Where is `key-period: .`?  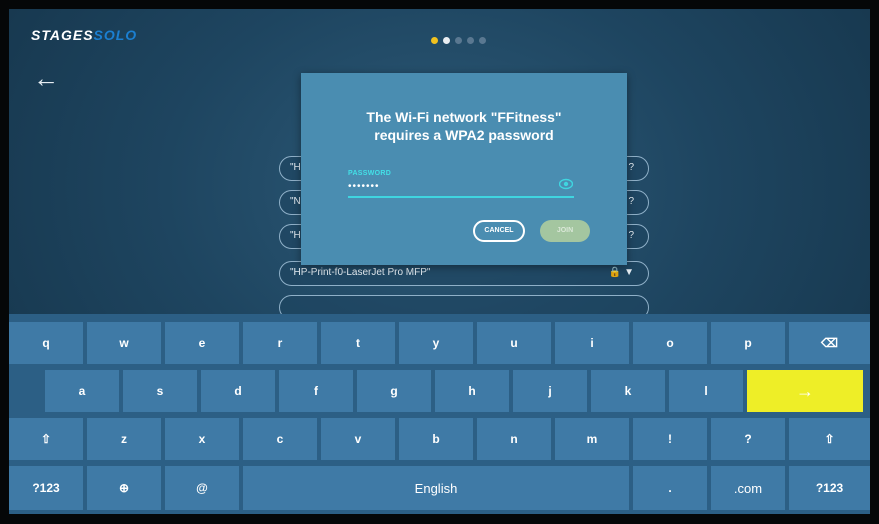
key-period: . is located at coordinates (670, 488).